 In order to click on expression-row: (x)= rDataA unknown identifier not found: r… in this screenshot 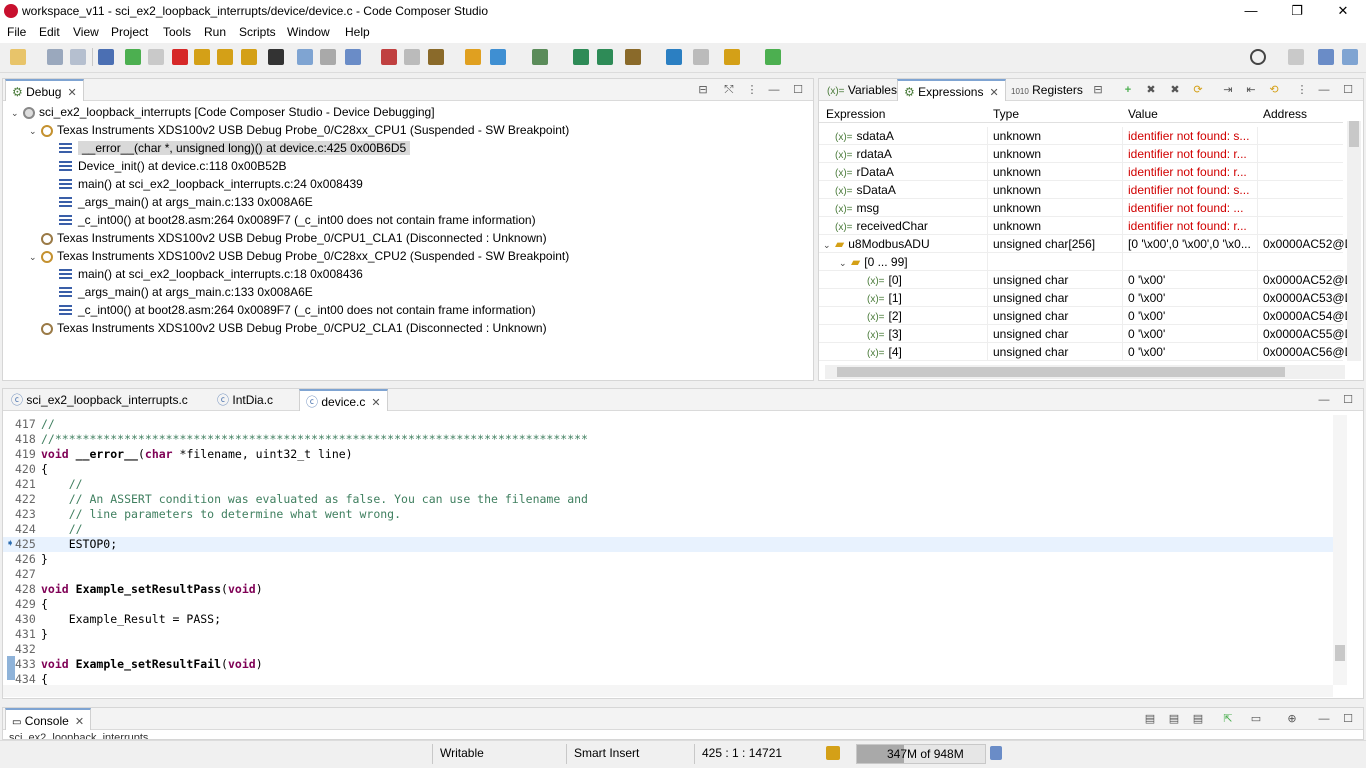, I will do `click(1081, 172)`.